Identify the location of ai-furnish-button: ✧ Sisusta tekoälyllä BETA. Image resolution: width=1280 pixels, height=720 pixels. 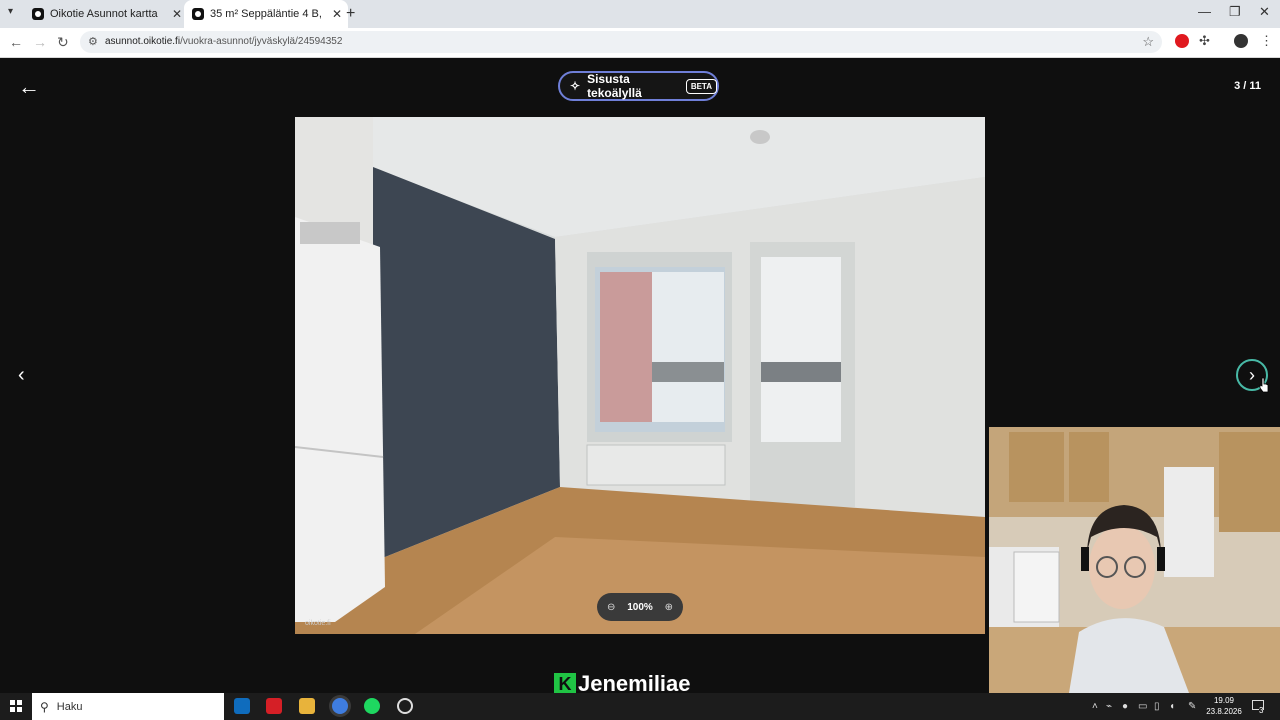
(638, 86).